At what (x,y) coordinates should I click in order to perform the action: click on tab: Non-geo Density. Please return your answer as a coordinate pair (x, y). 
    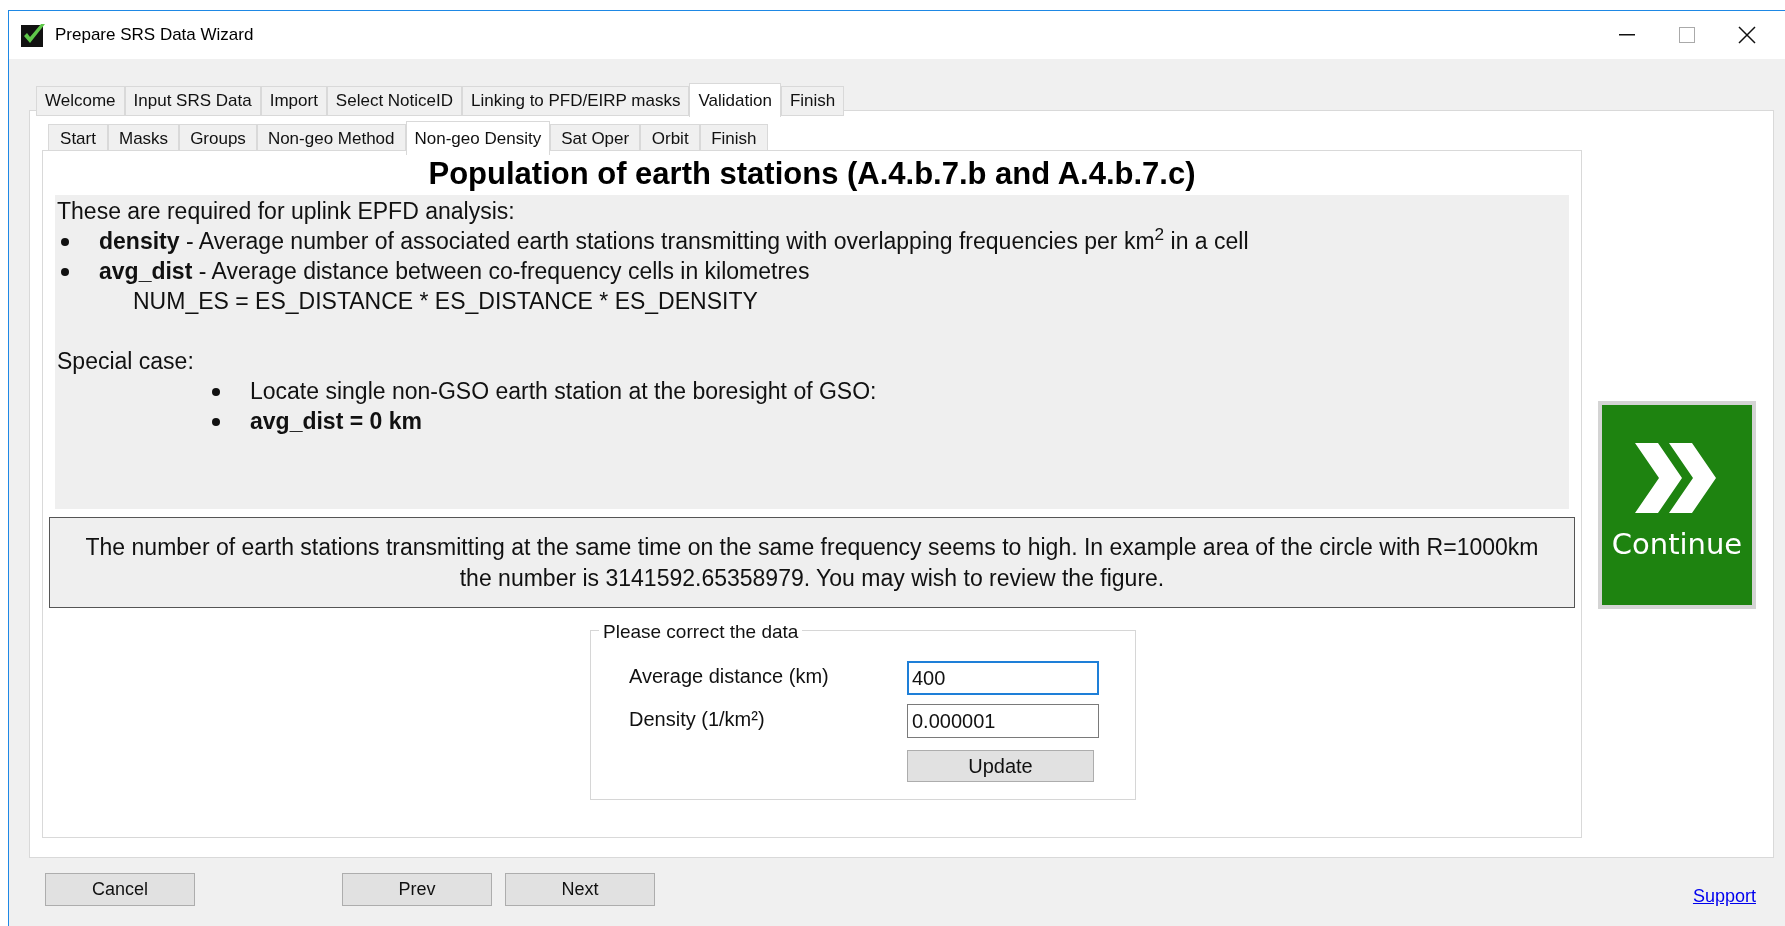
    Looking at the image, I should click on (478, 138).